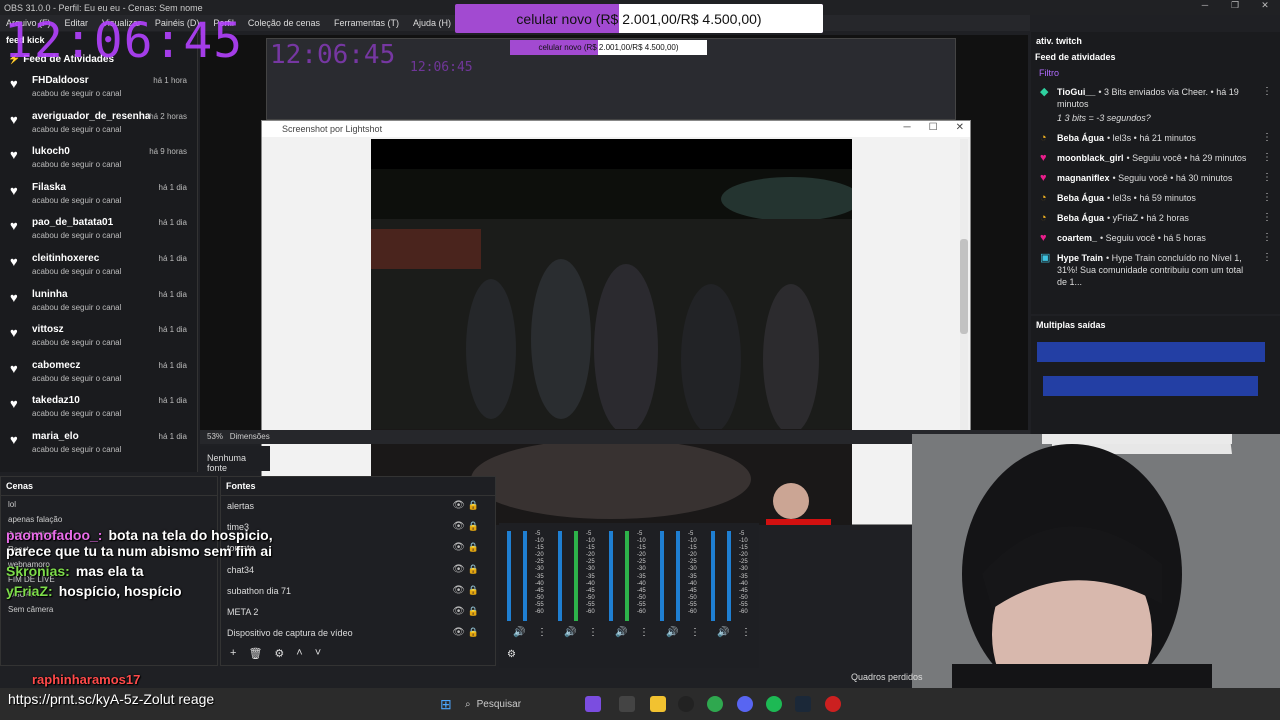 This screenshot has height=720, width=1280. Describe the element at coordinates (109, 608) in the screenshot. I see `scene-item: Sem câmera` at that location.